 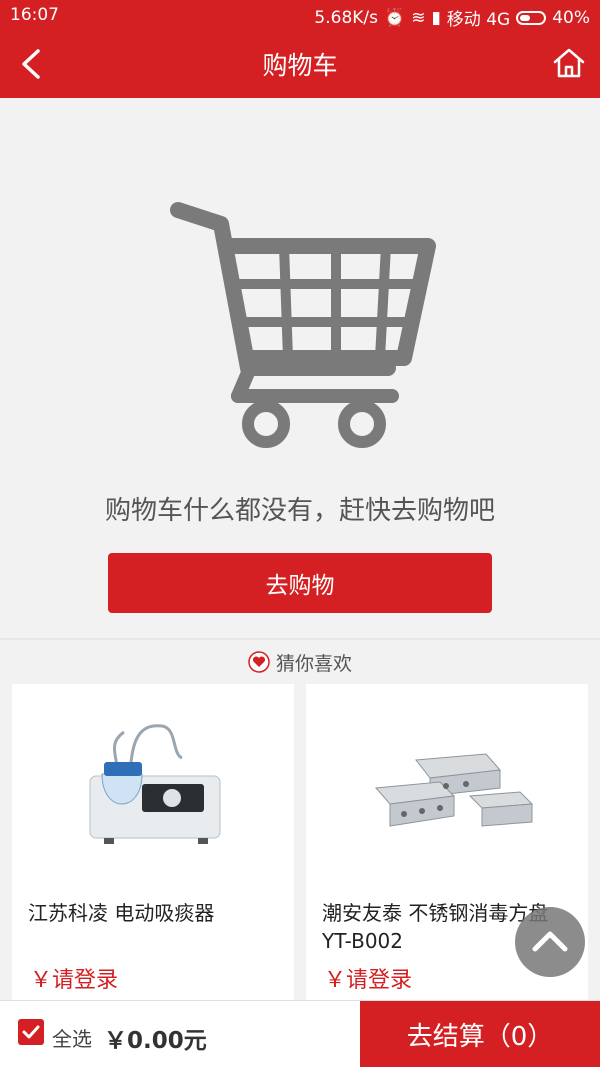 I want to click on page-title: 购物车, so click(x=300, y=65).